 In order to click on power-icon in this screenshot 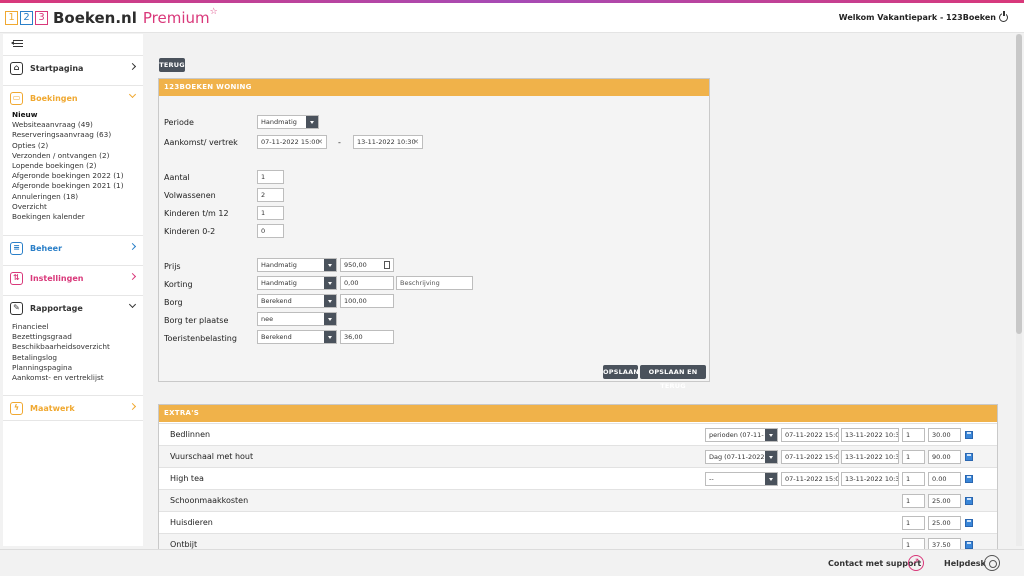, I will do `click(1003, 16)`.